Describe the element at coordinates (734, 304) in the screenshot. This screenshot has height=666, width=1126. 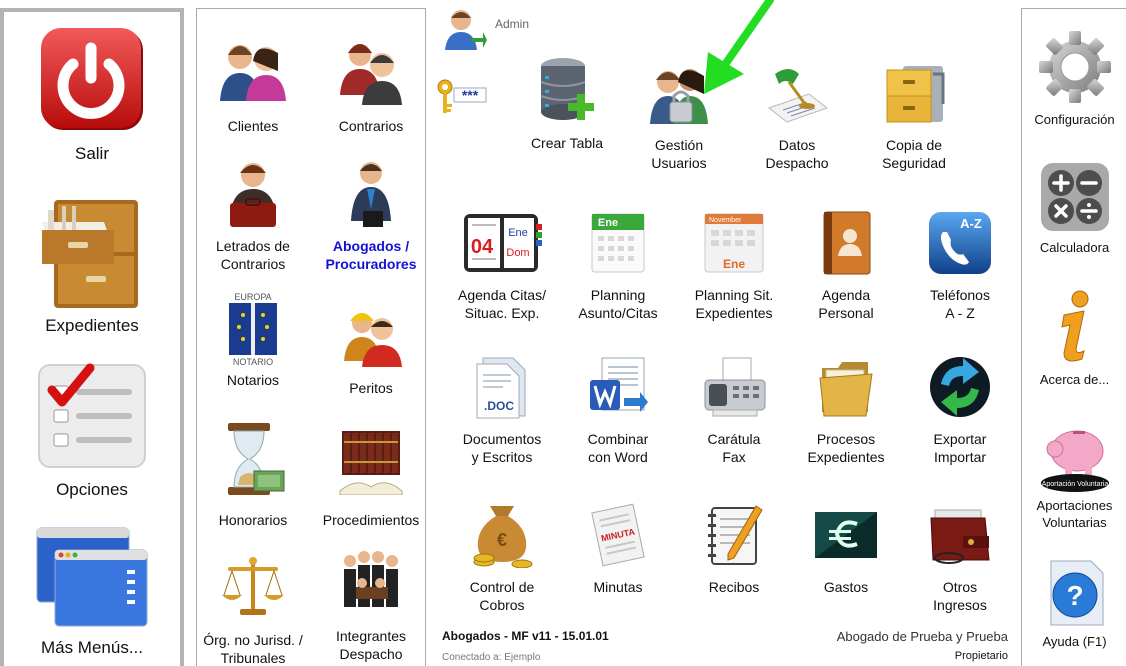
I see `planning-sit-label: Planning Sit. Expedientes` at that location.